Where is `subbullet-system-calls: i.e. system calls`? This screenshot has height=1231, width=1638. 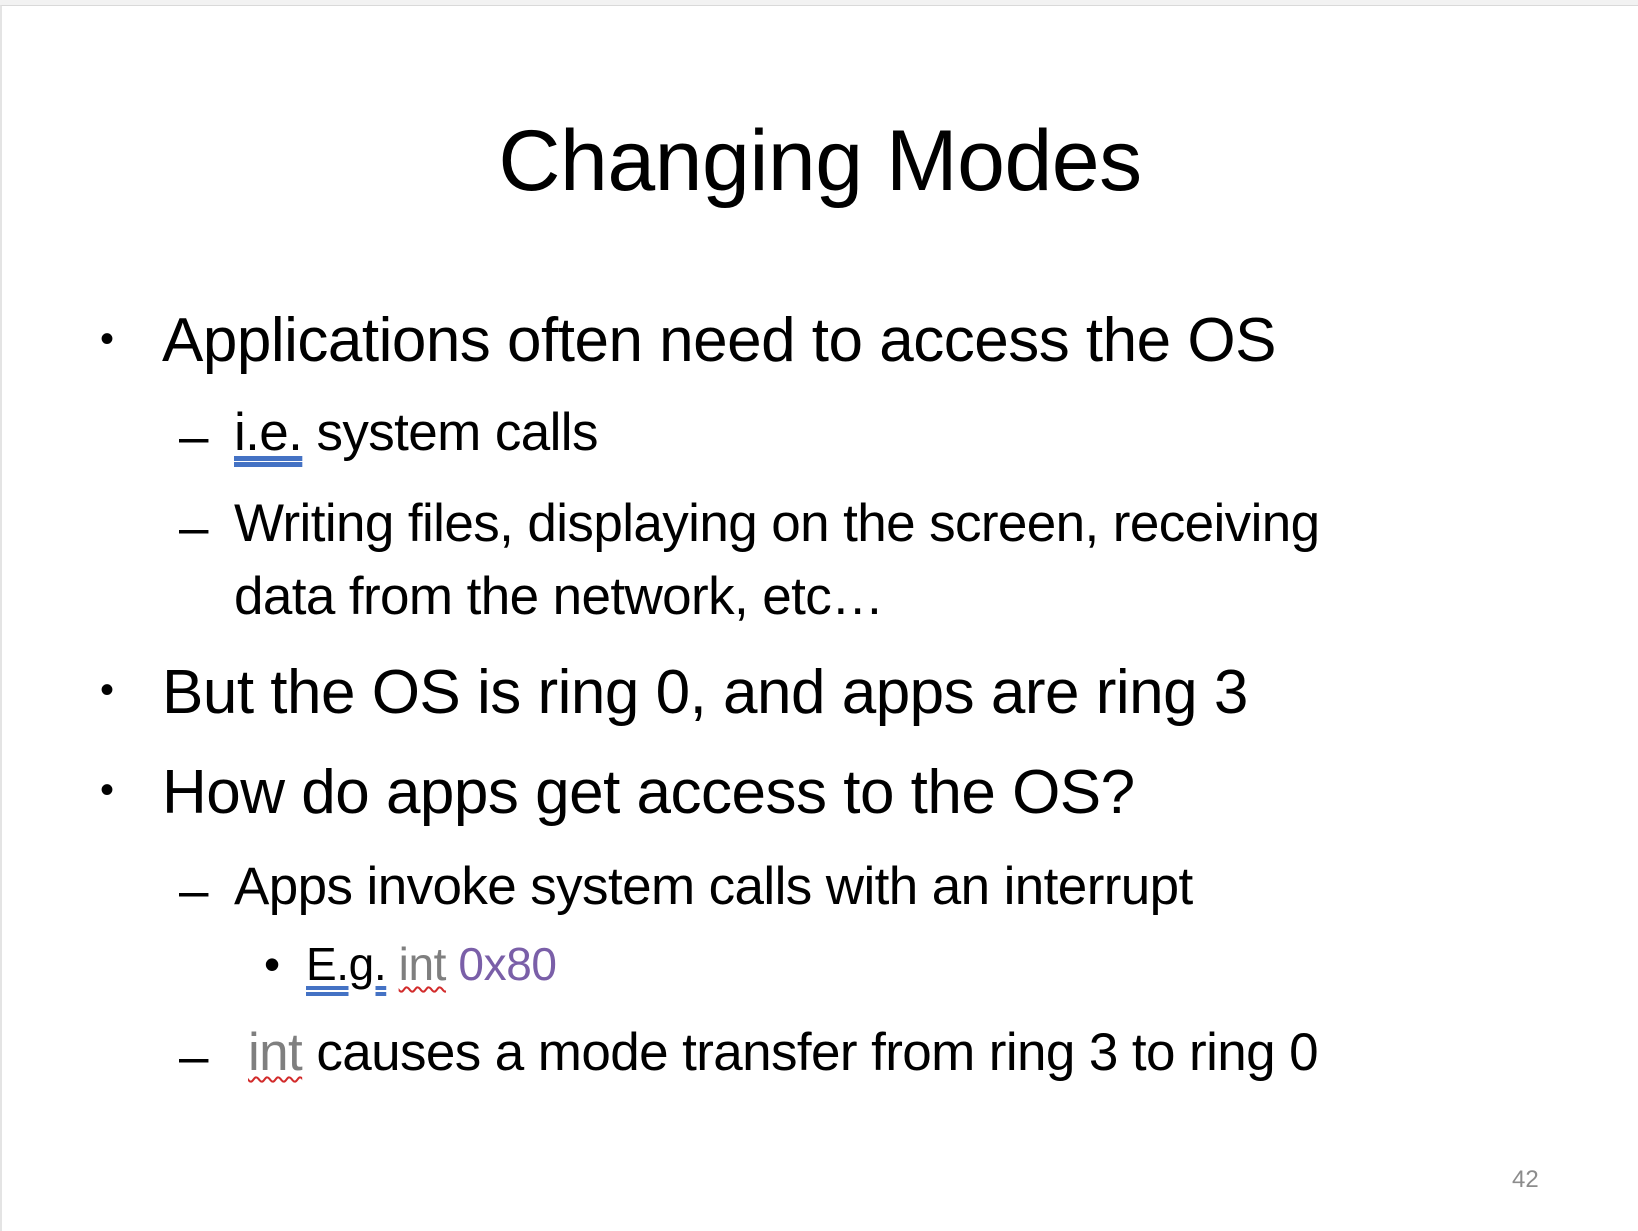
subbullet-system-calls: i.e. system calls is located at coordinates (416, 432).